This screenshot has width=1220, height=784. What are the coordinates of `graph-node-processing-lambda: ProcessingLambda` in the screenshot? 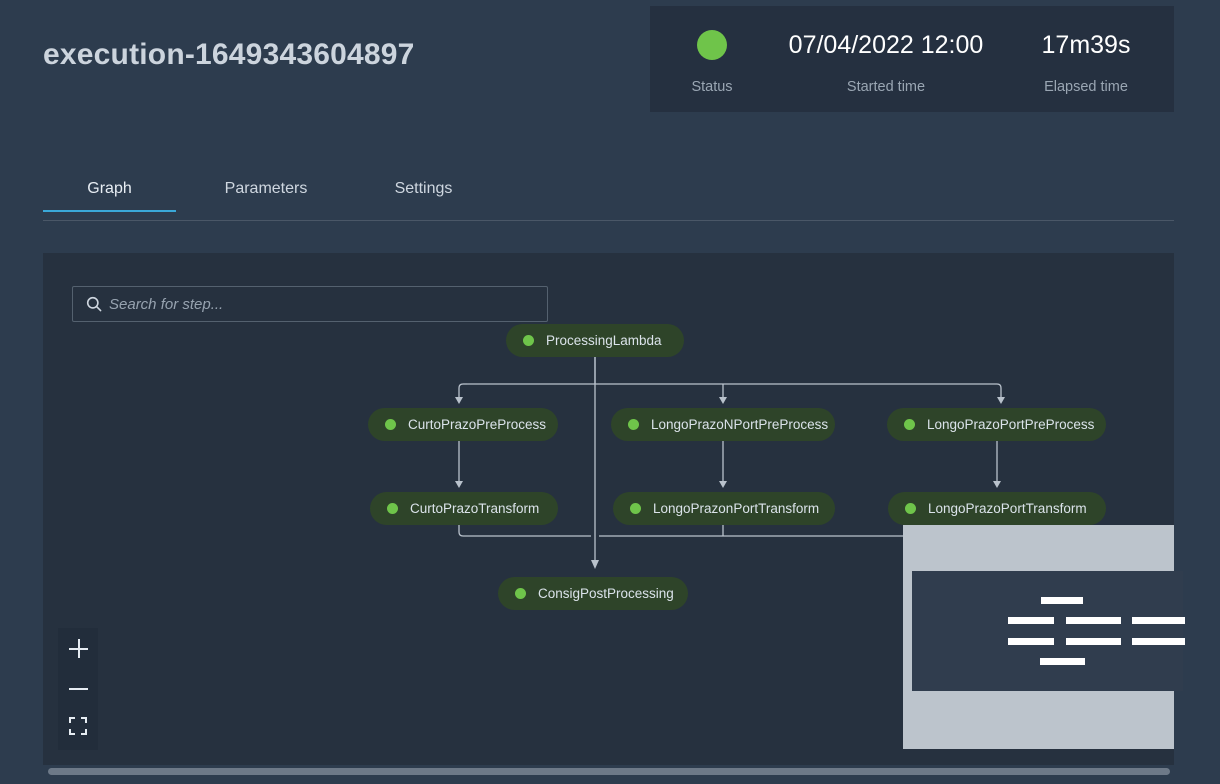 It's located at (595, 340).